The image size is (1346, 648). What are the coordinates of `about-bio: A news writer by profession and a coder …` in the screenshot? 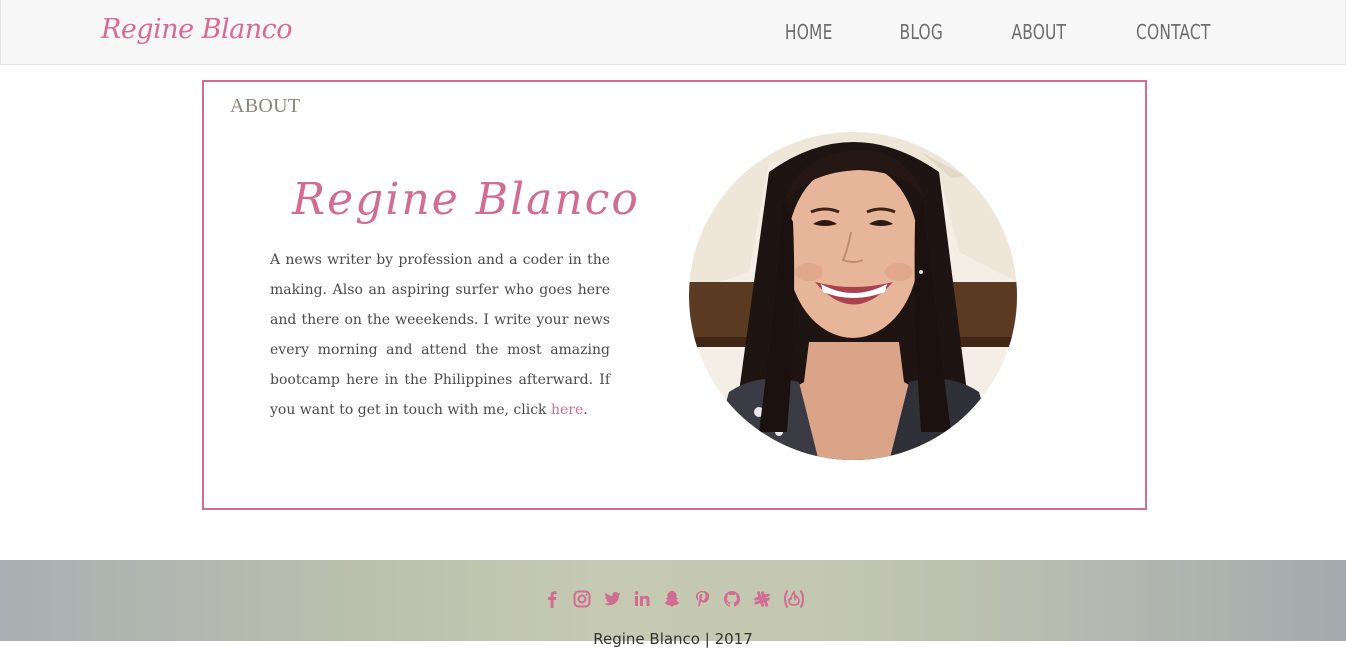 It's located at (440, 335).